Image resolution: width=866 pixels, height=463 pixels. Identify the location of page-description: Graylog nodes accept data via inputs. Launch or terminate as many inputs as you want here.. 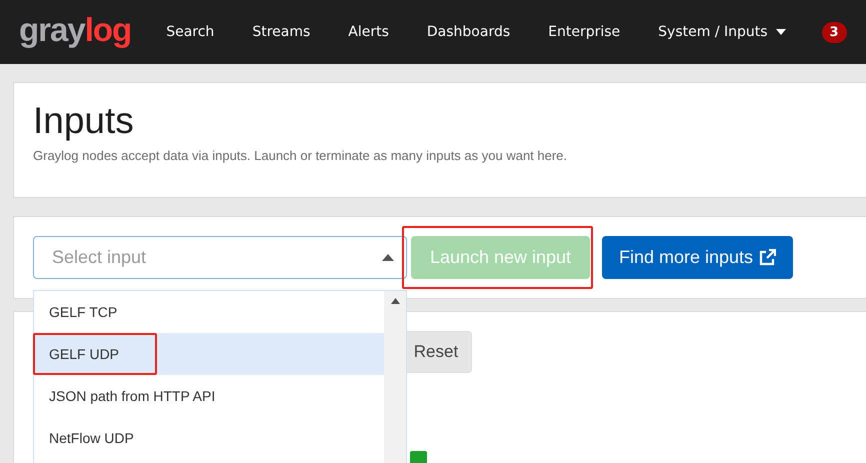
(300, 155).